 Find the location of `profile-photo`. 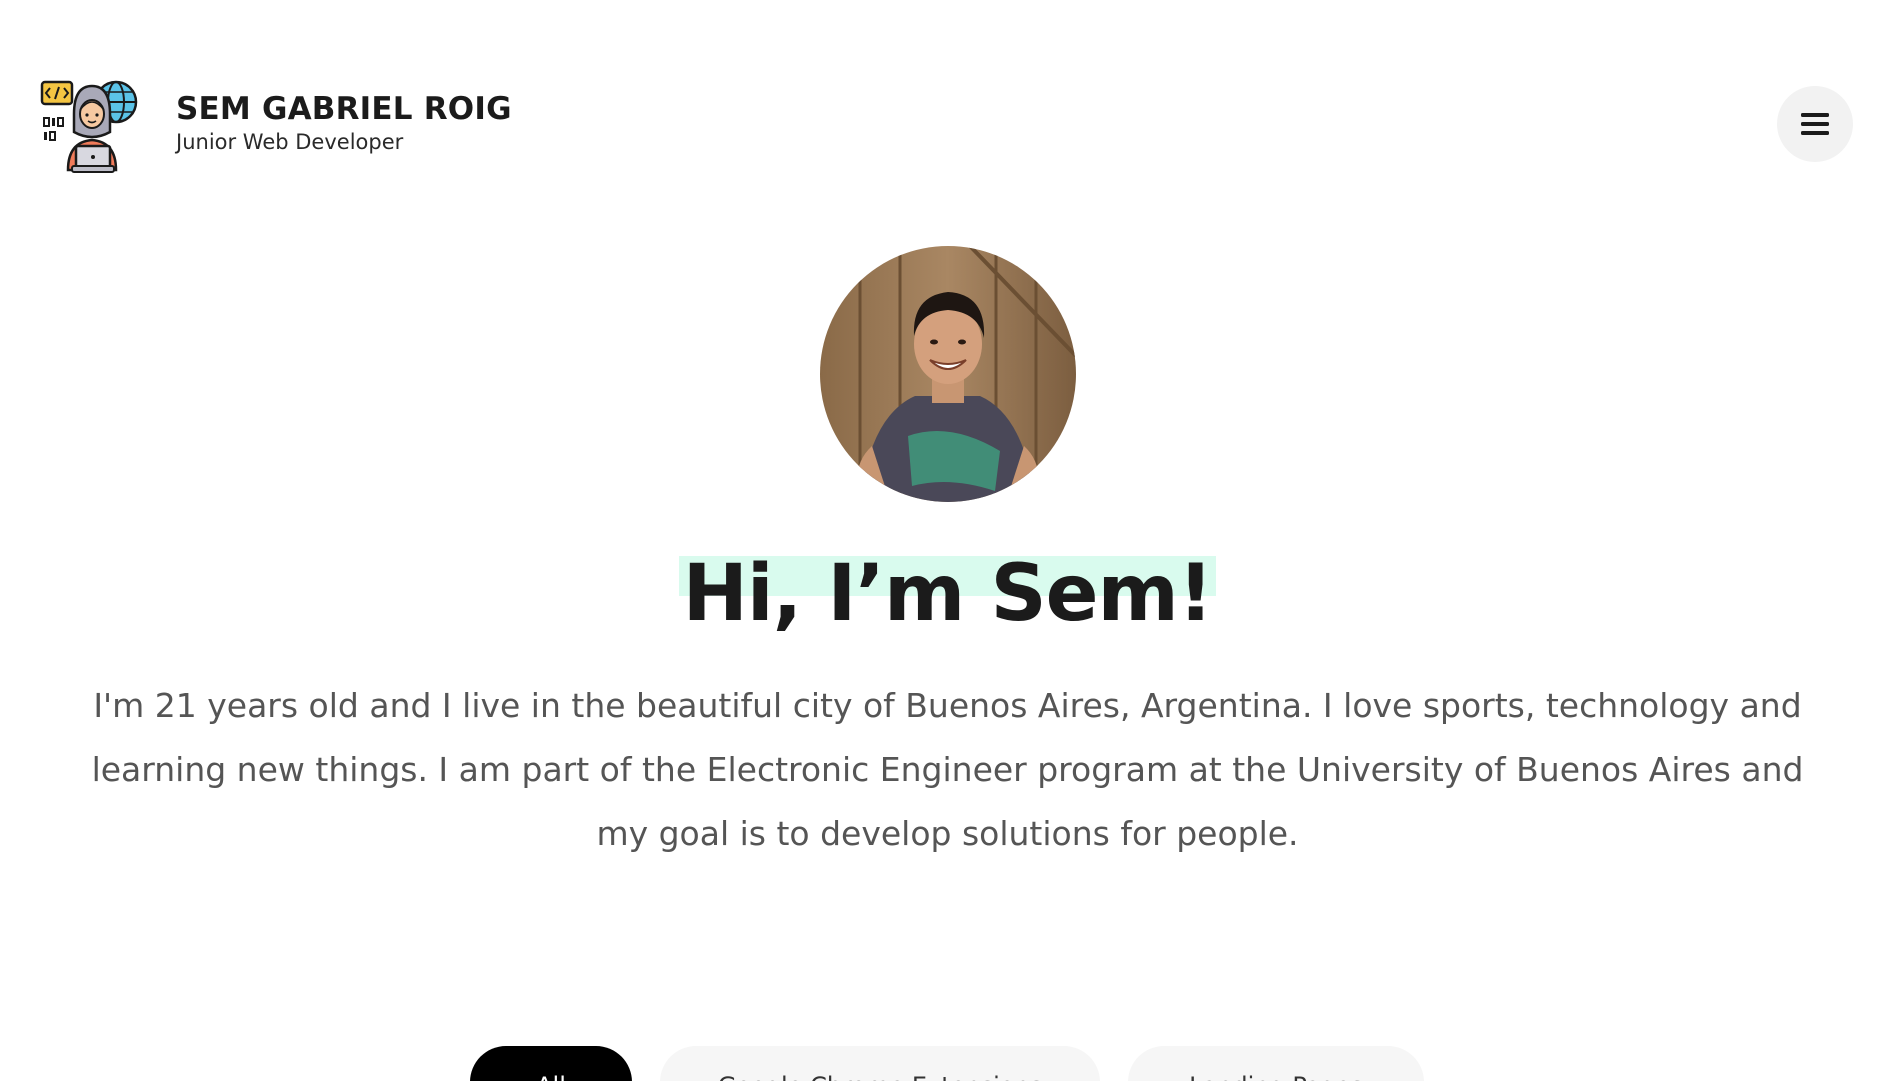

profile-photo is located at coordinates (948, 374).